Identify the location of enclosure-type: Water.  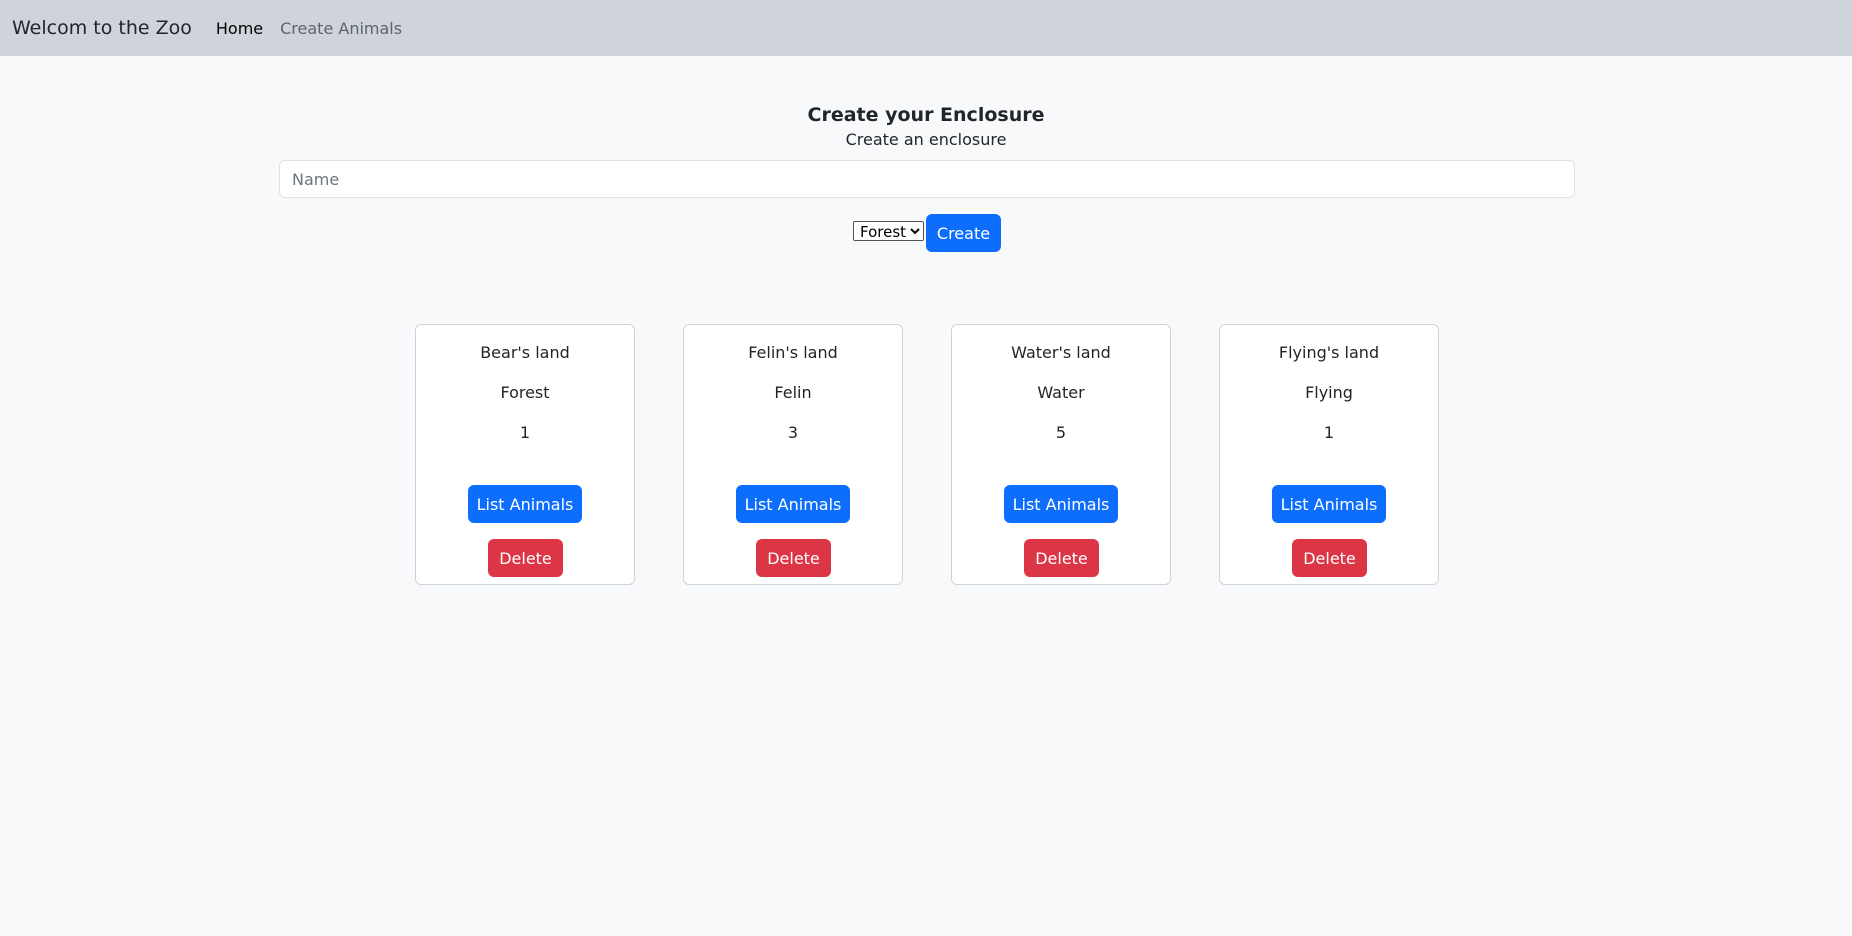
(1061, 392).